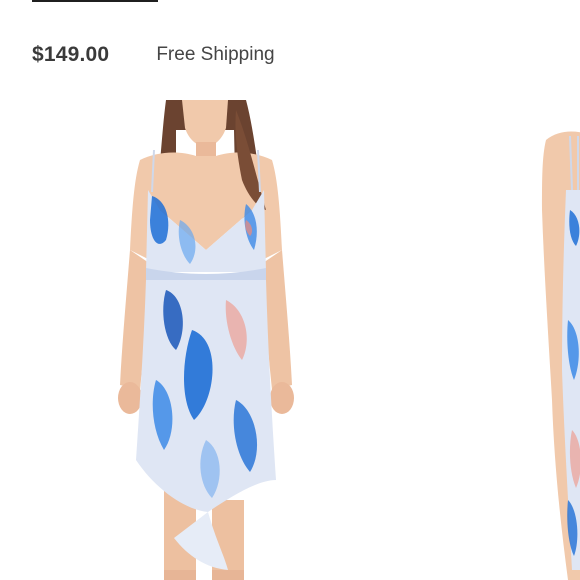 This screenshot has width=580, height=580. Describe the element at coordinates (71, 54) in the screenshot. I see `product-price: $149.00` at that location.